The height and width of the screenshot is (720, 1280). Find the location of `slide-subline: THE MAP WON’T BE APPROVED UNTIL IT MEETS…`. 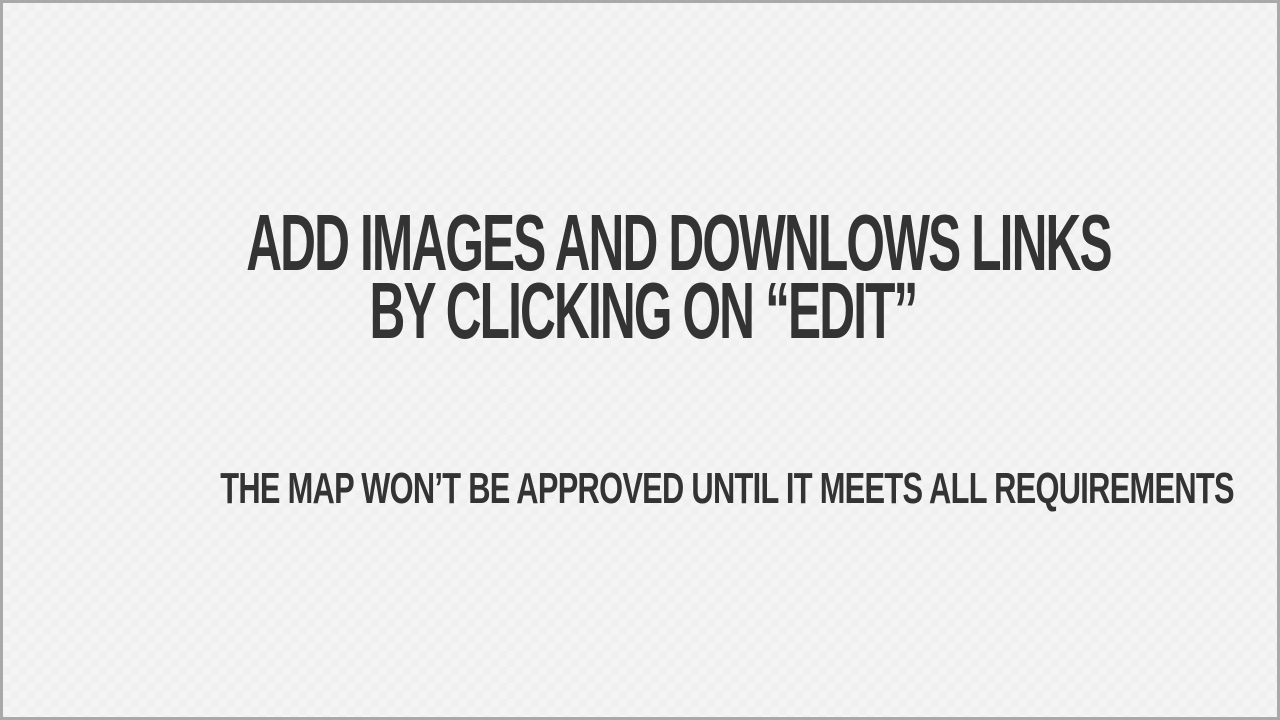

slide-subline: THE MAP WON’T BE APPROVED UNTIL IT MEETS… is located at coordinates (641, 489).